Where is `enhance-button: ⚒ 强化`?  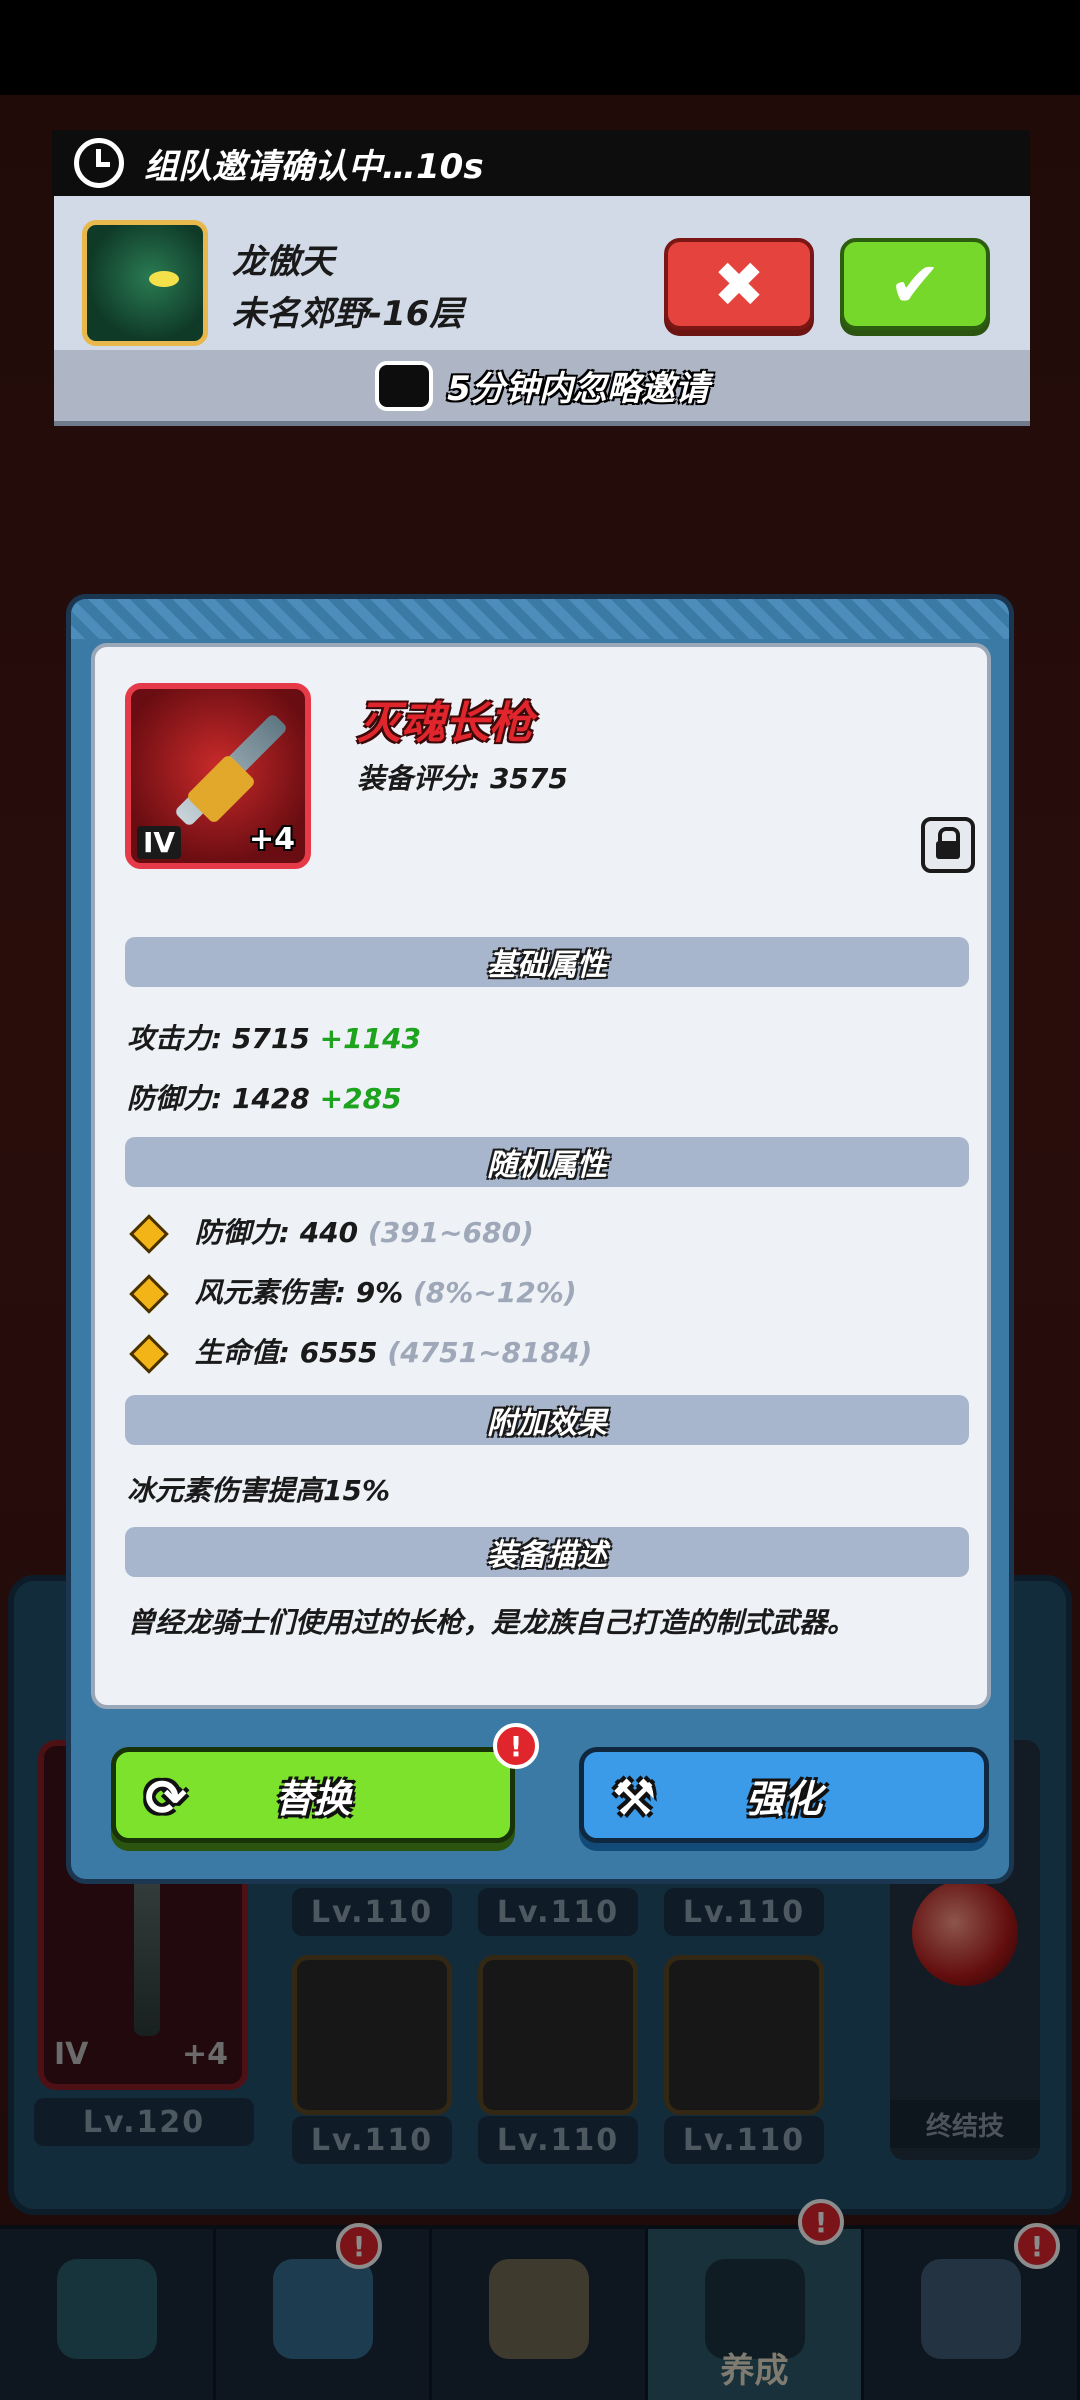 enhance-button: ⚒ 强化 is located at coordinates (784, 1795).